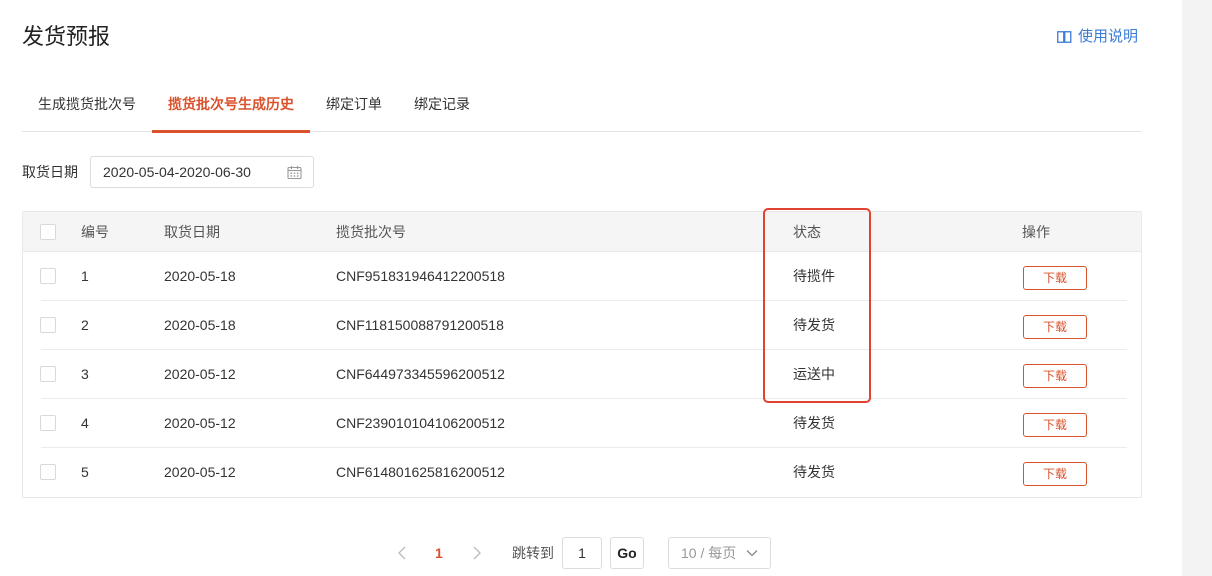 The height and width of the screenshot is (576, 1212). What do you see at coordinates (66, 36) in the screenshot?
I see `page-title: 发货预报` at bounding box center [66, 36].